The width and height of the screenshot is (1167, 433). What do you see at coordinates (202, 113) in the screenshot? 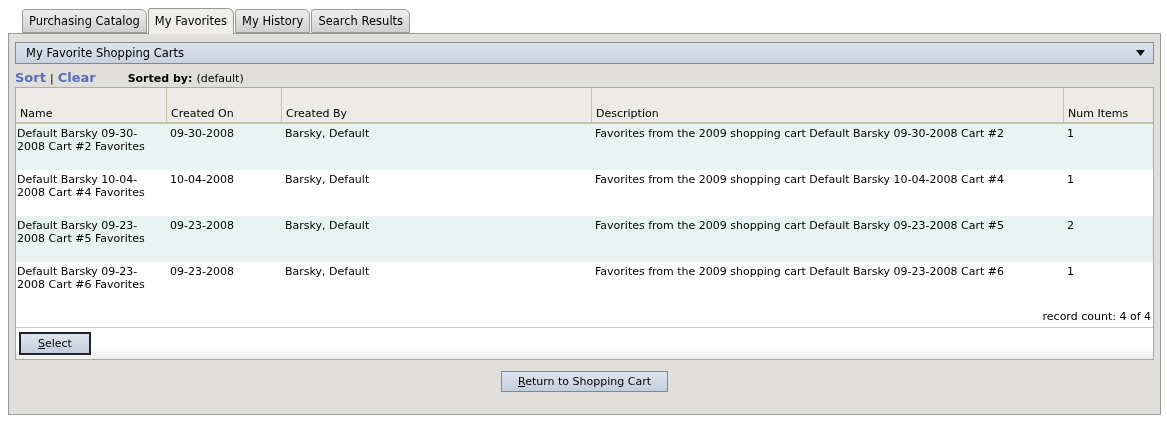
I see `column-header: Created On` at bounding box center [202, 113].